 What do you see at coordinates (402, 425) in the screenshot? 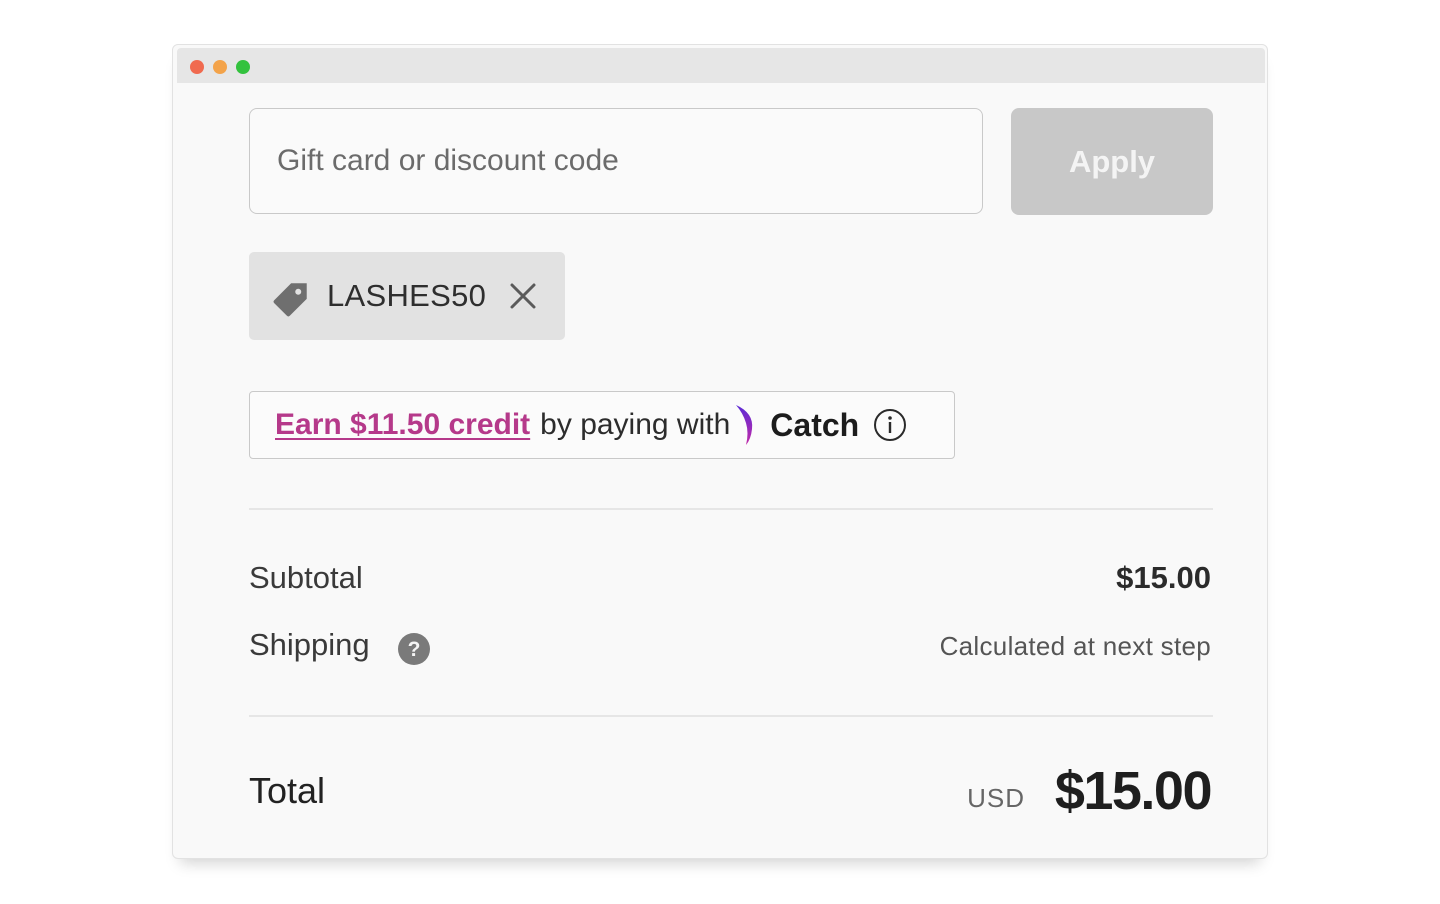
I see `earn-credit-link: Earn $11.50 credit` at bounding box center [402, 425].